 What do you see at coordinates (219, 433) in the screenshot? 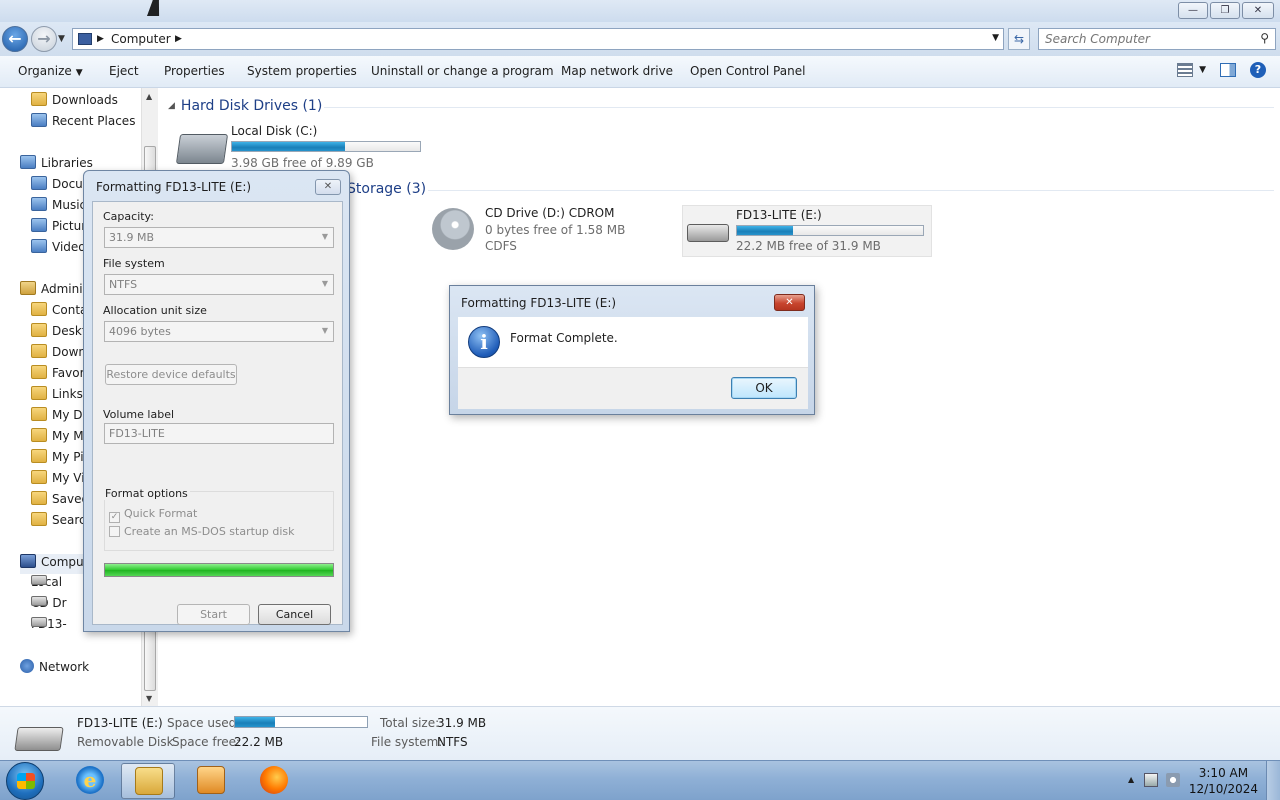
I see `volume-label-input: FD13-LITE` at bounding box center [219, 433].